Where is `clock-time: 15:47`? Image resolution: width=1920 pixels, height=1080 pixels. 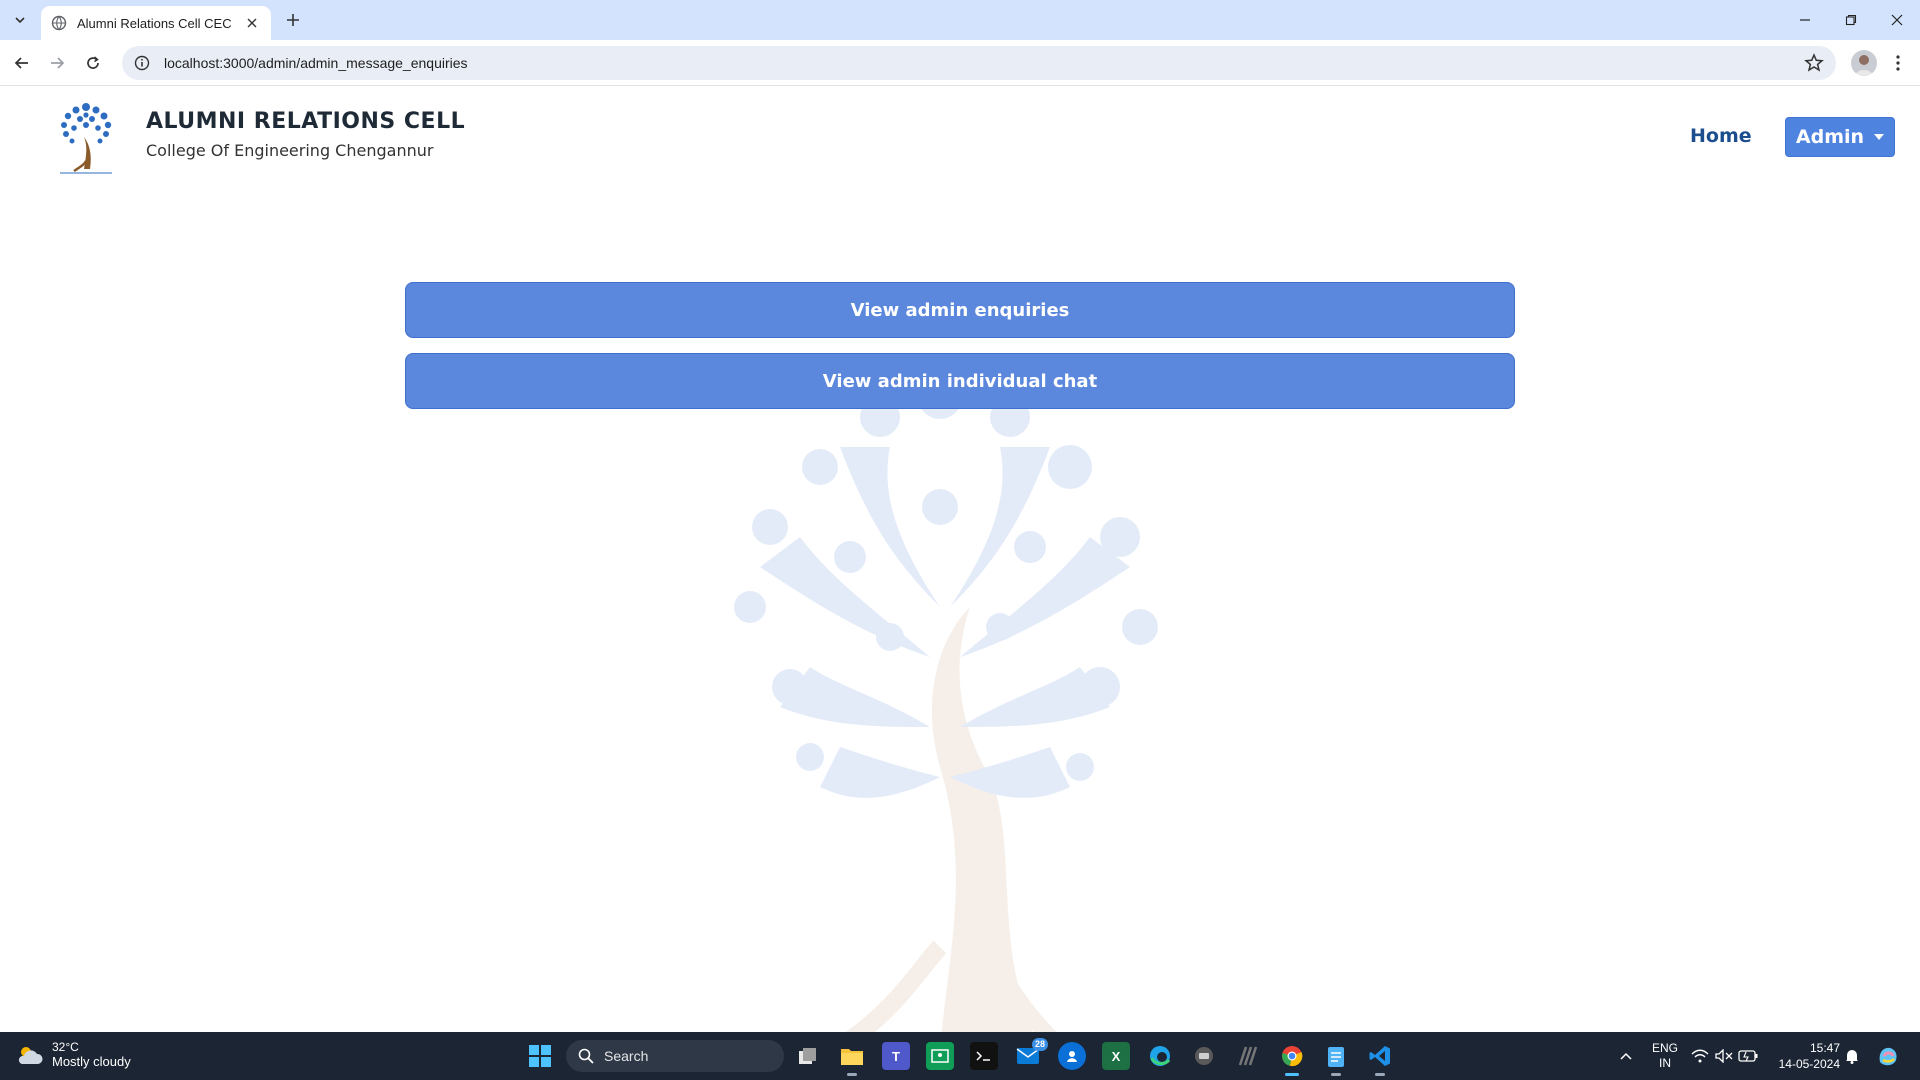
clock-time: 15:47 is located at coordinates (1824, 1048).